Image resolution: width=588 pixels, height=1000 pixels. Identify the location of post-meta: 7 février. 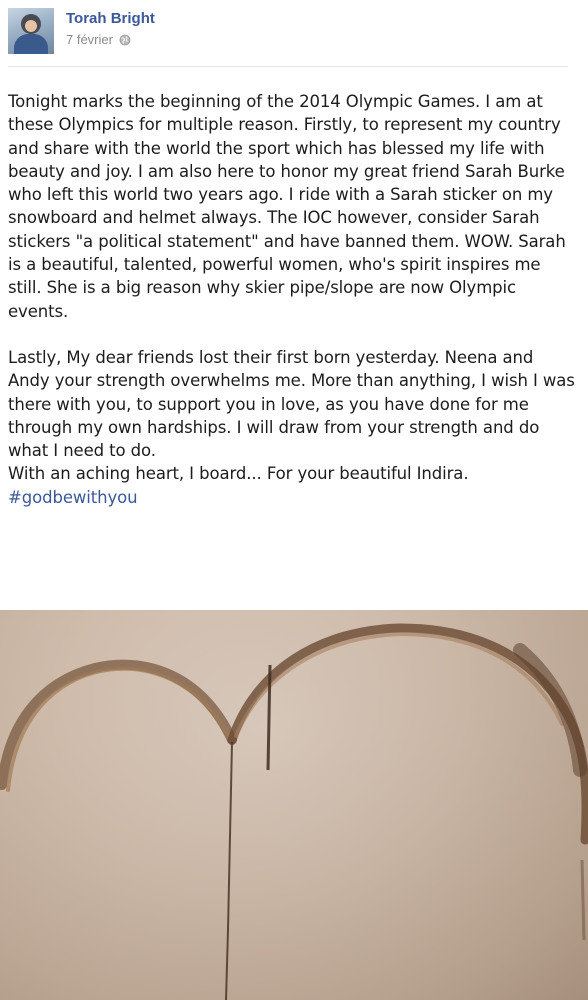
(98, 39).